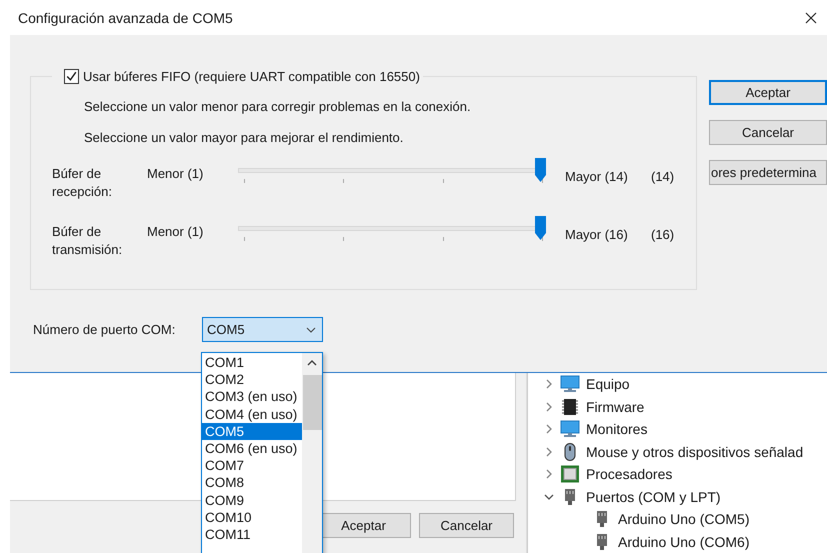  I want to click on dropdown-option: COM10, so click(252, 517).